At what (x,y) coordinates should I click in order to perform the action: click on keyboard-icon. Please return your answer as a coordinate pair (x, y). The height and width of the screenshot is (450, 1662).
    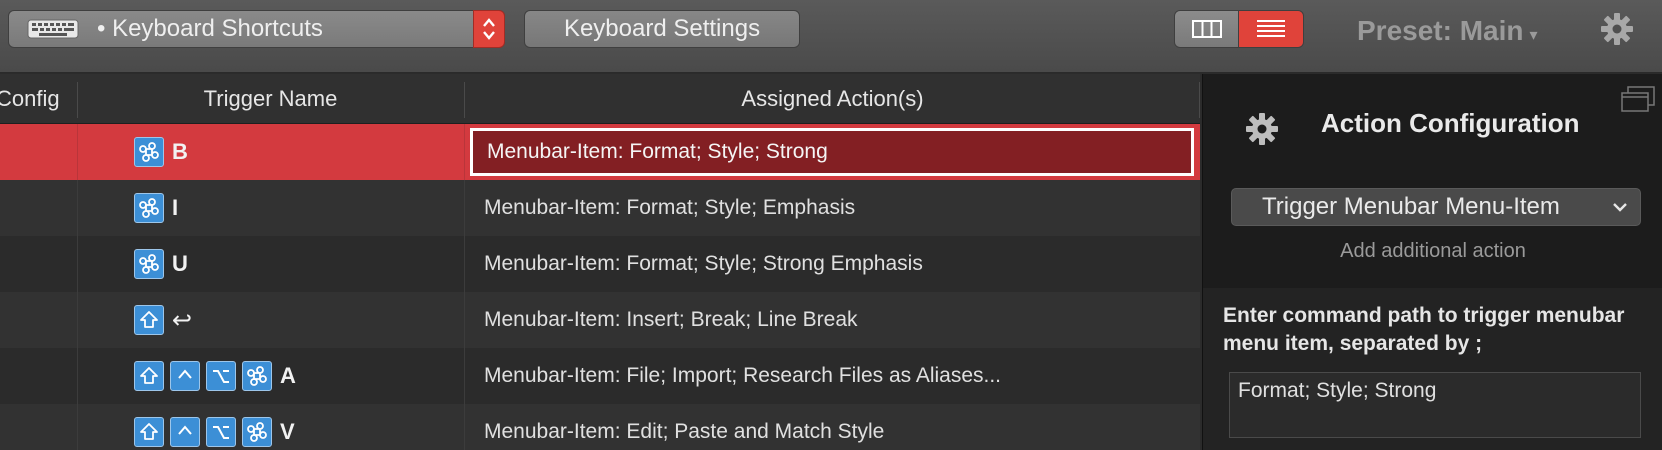
    Looking at the image, I should click on (53, 29).